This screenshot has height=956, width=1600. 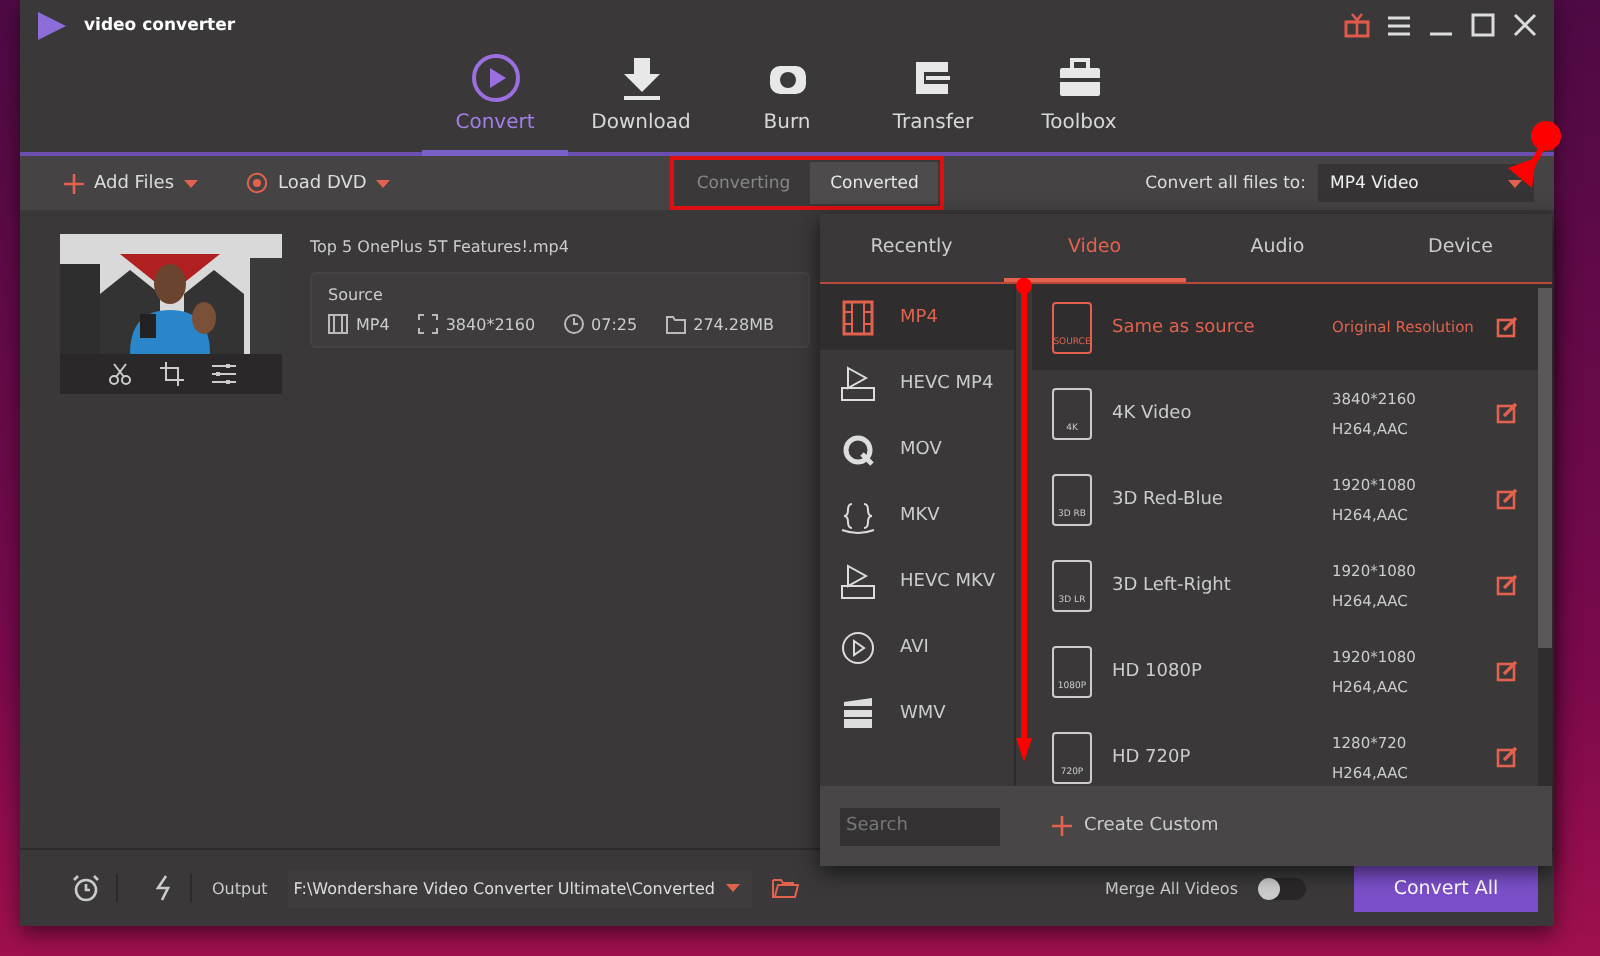 What do you see at coordinates (164, 888) in the screenshot?
I see `lightning-icon` at bounding box center [164, 888].